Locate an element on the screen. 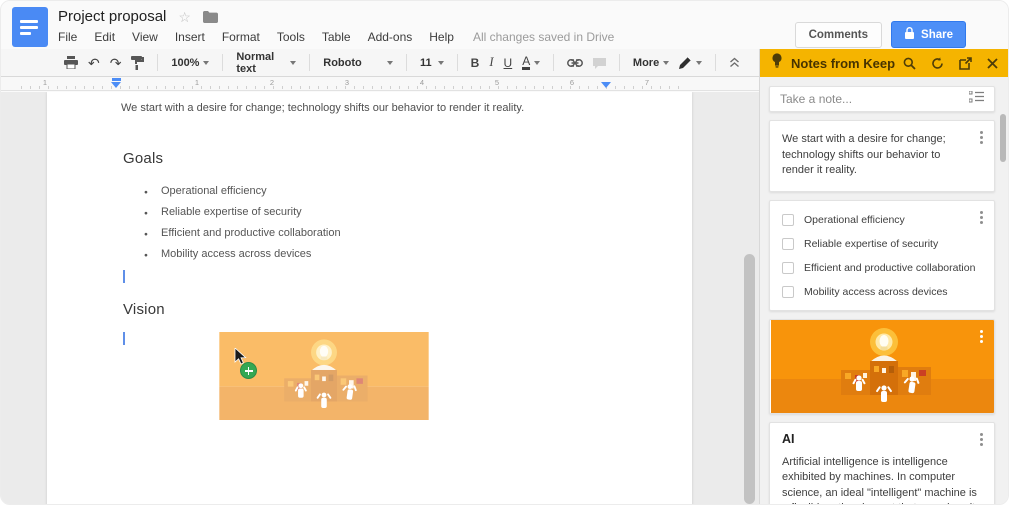 Image resolution: width=1009 pixels, height=505 pixels. undo-icon: ↶ is located at coordinates (94, 63).